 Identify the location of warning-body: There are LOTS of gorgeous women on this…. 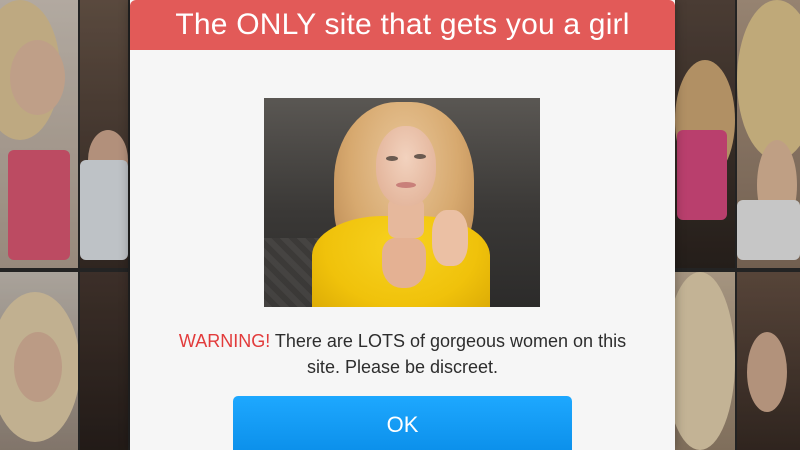
(448, 354).